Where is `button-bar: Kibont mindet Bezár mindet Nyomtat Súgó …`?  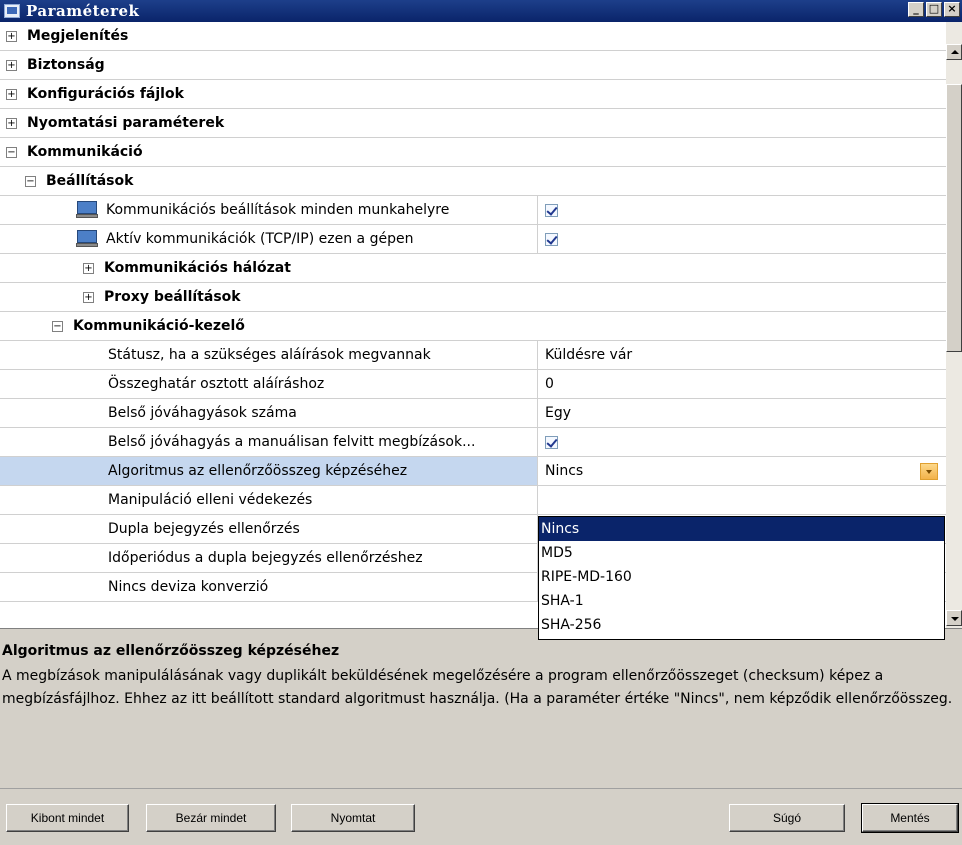 button-bar: Kibont mindet Bezár mindet Nyomtat Súgó … is located at coordinates (481, 816).